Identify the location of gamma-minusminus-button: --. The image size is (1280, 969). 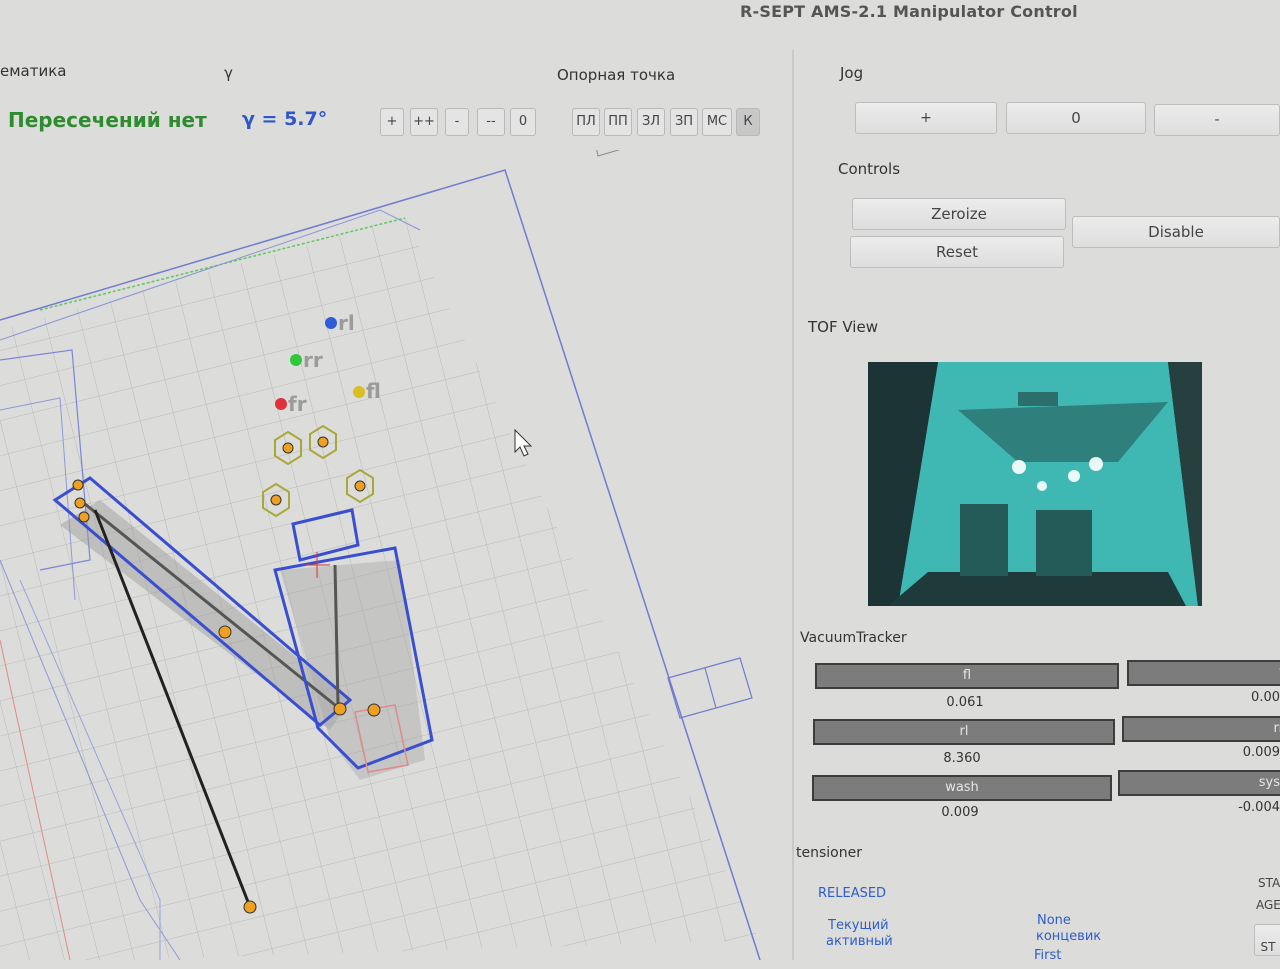
(491, 122).